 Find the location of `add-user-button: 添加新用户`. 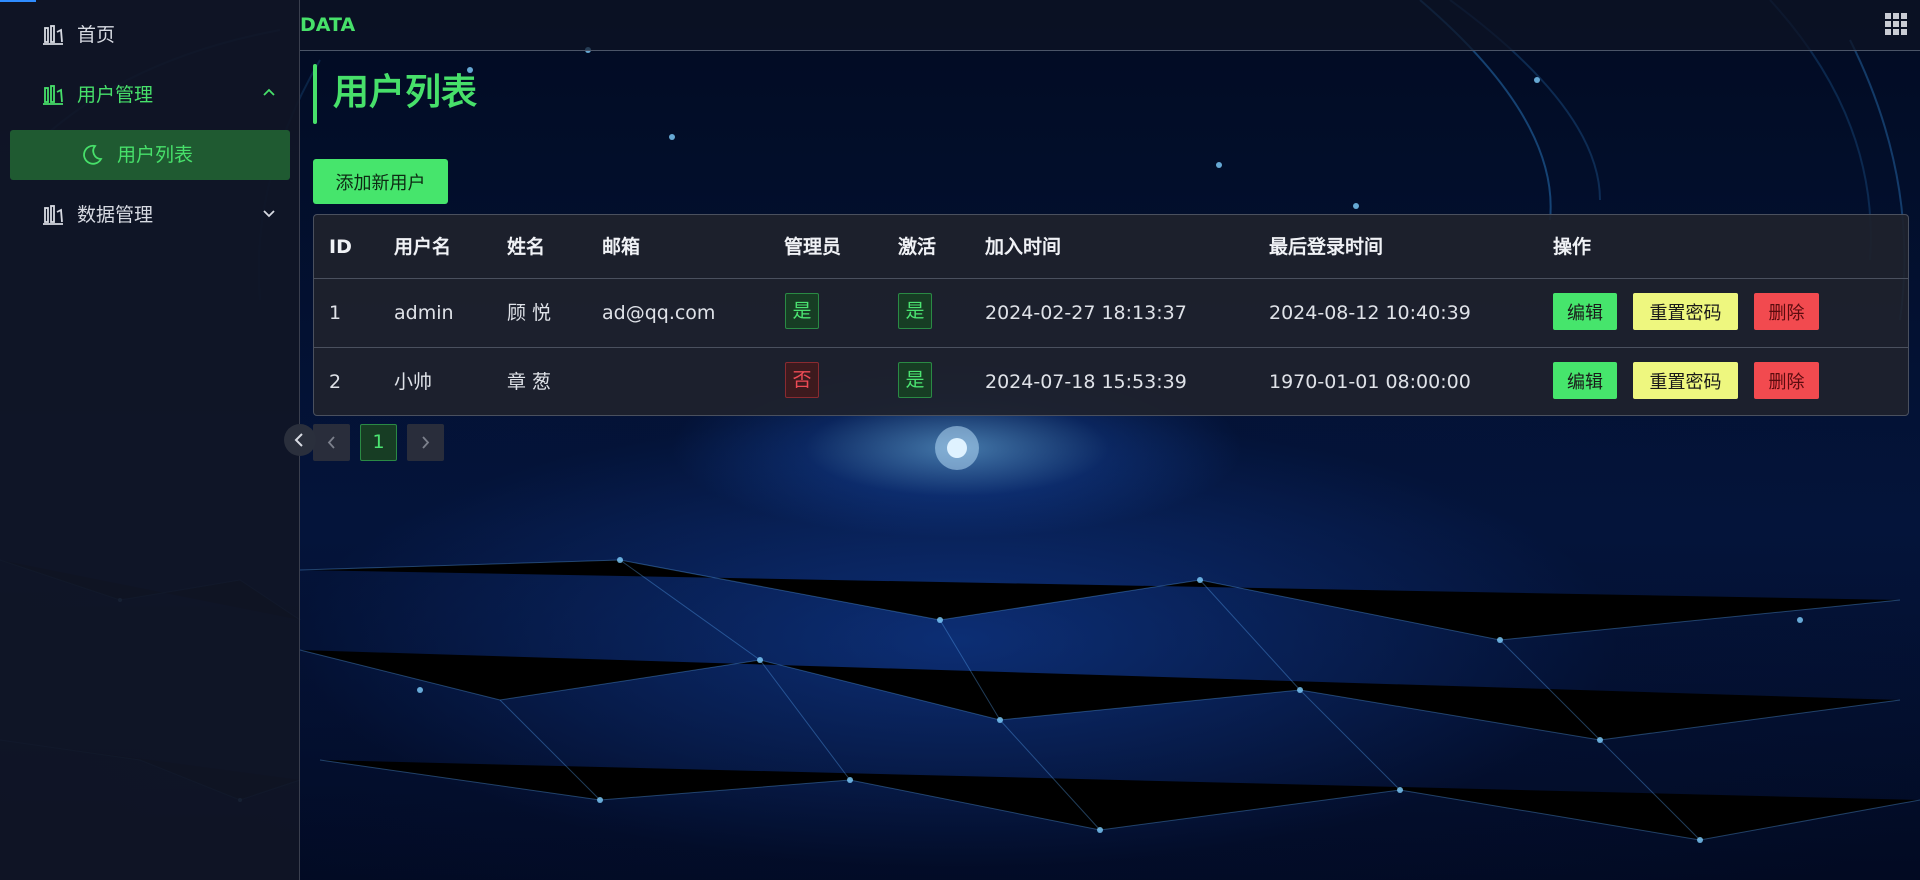

add-user-button: 添加新用户 is located at coordinates (380, 181).